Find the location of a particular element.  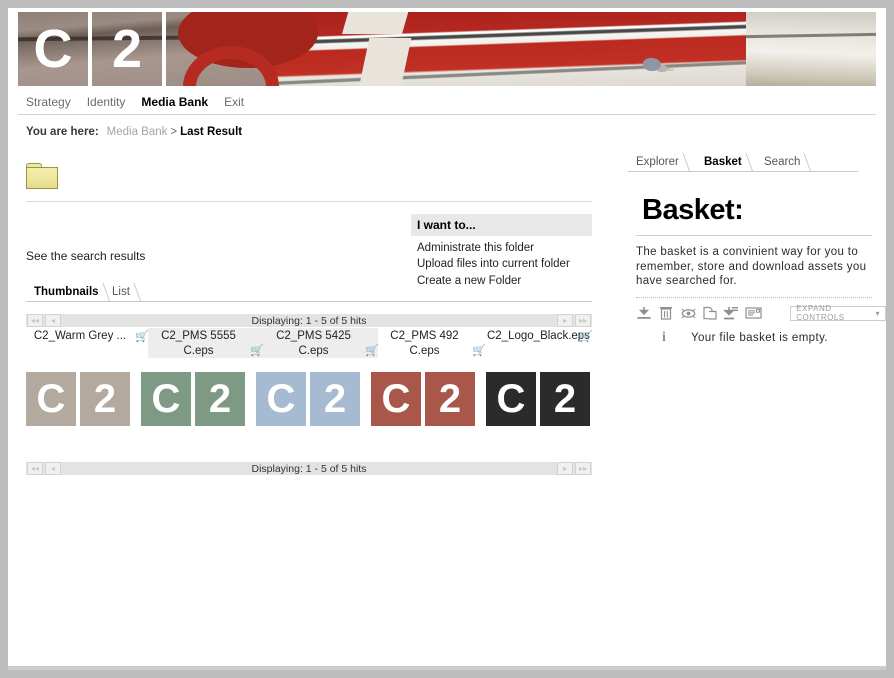

result-caption-text: C2_PMS 5425 C.eps is located at coordinates (313, 343).